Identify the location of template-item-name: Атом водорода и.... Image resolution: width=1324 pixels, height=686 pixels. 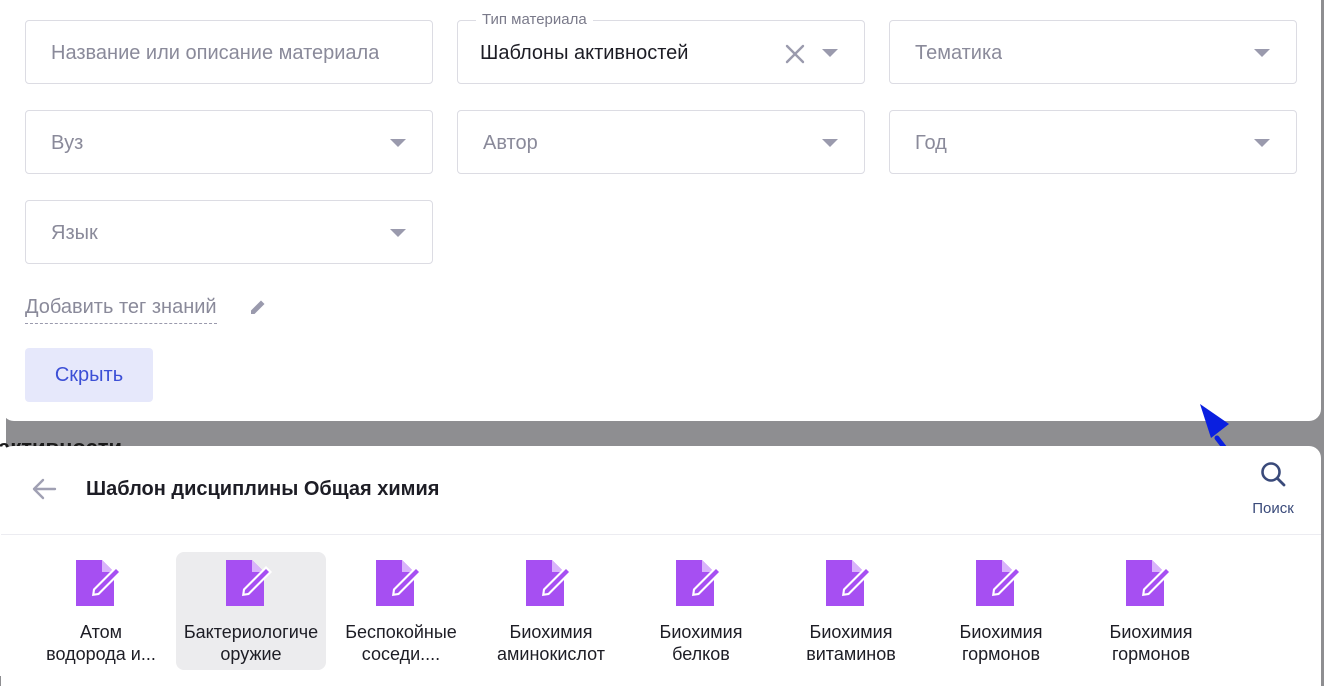
(101, 643).